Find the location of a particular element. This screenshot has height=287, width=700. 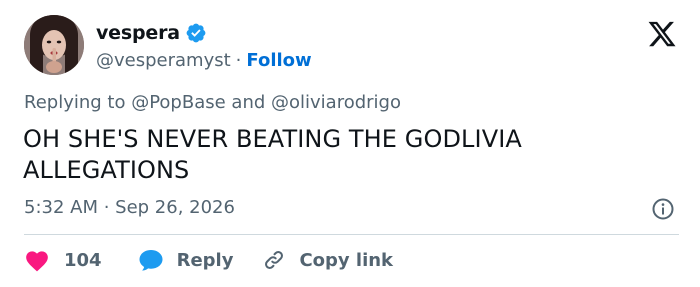

mention-link-oliviarodrigo: @oliviarodrigo is located at coordinates (336, 102).